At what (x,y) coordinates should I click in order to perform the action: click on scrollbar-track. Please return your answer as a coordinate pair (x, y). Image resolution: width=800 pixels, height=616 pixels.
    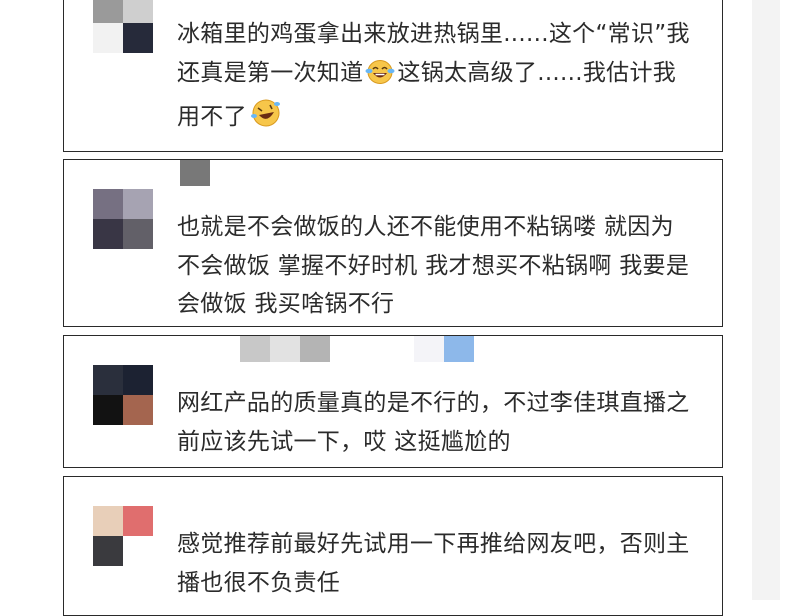
    Looking at the image, I should click on (766, 300).